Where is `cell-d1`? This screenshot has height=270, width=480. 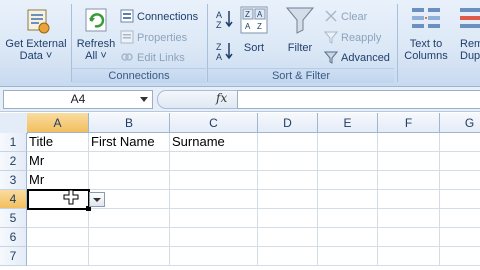
cell-d1 is located at coordinates (288, 142).